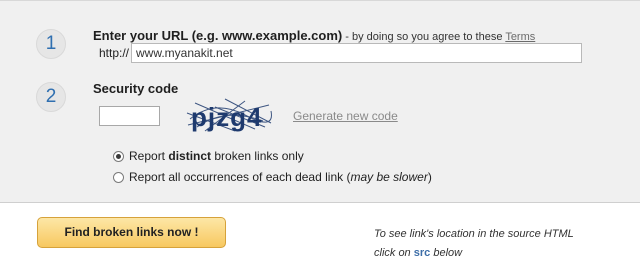  I want to click on url-agreement-text: - by doing so you agree to these, so click(424, 37).